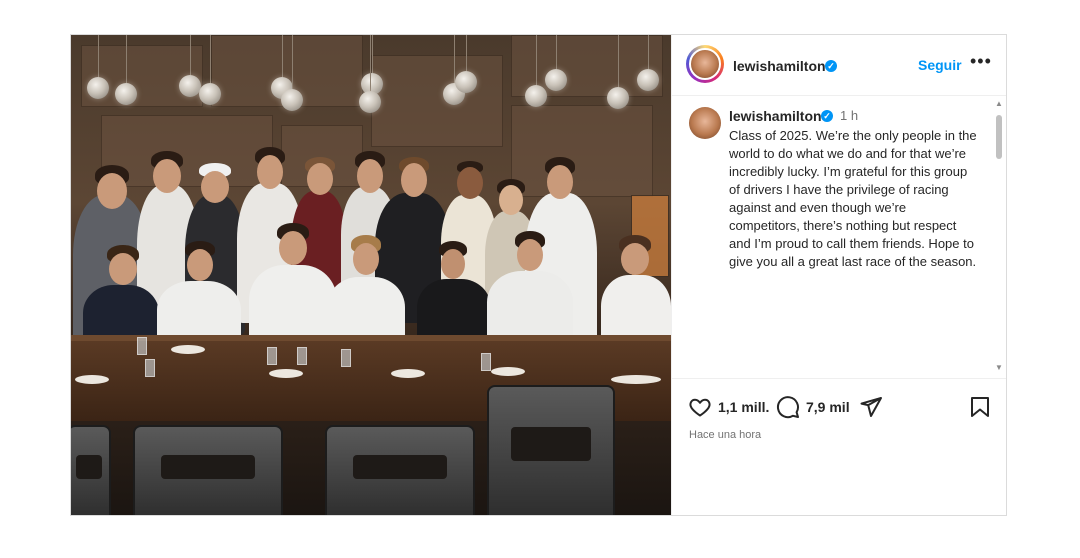 The height and width of the screenshot is (558, 1080). What do you see at coordinates (999, 236) in the screenshot?
I see `scrollbar: ▲ ▼` at bounding box center [999, 236].